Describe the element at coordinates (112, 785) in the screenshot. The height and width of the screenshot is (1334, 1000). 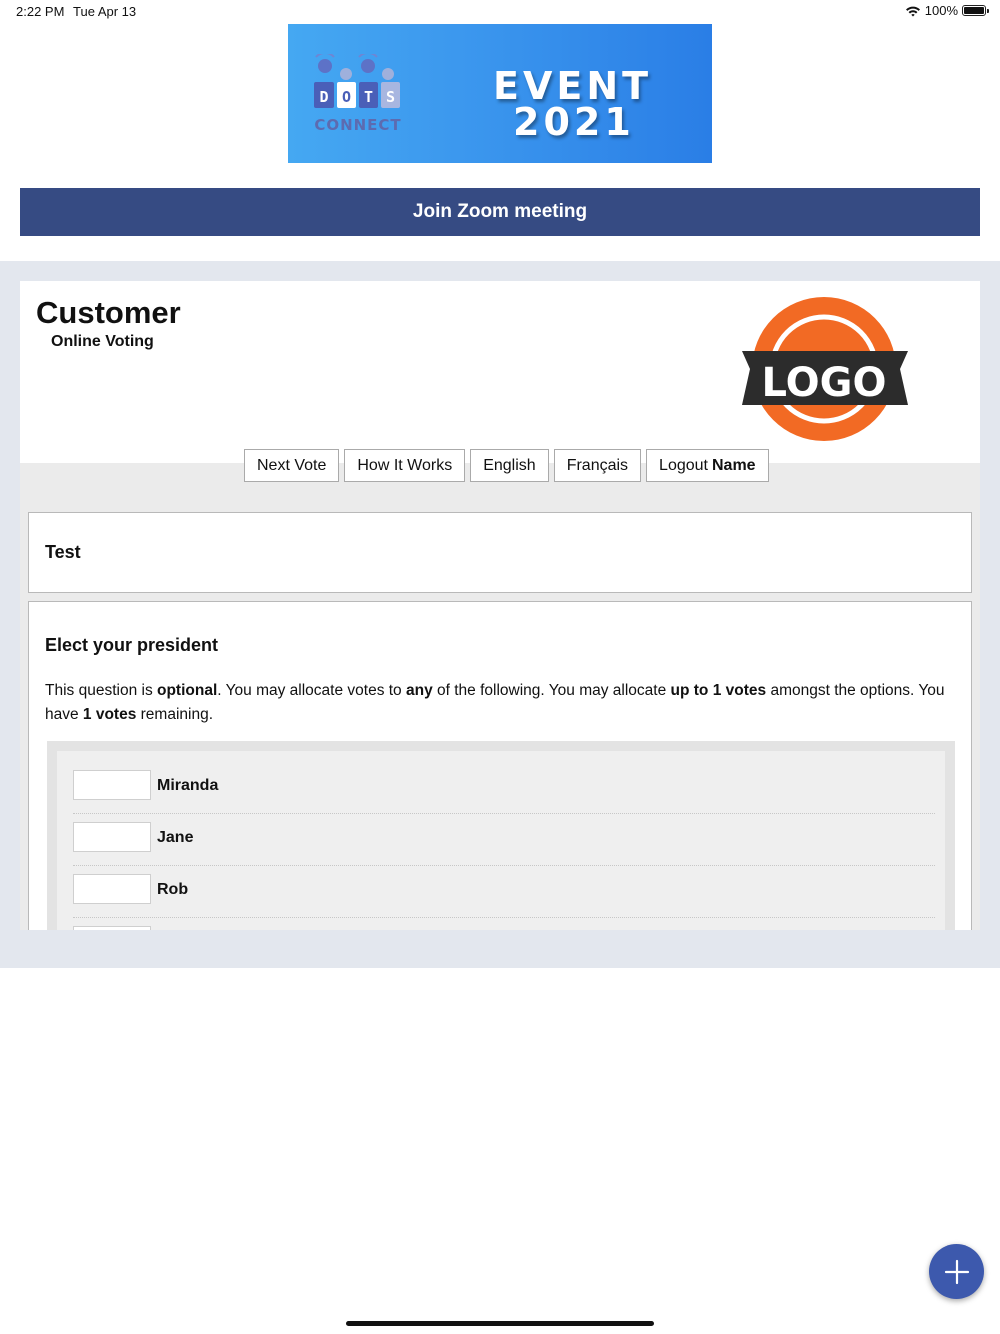
I see `vote-input-miranda` at that location.